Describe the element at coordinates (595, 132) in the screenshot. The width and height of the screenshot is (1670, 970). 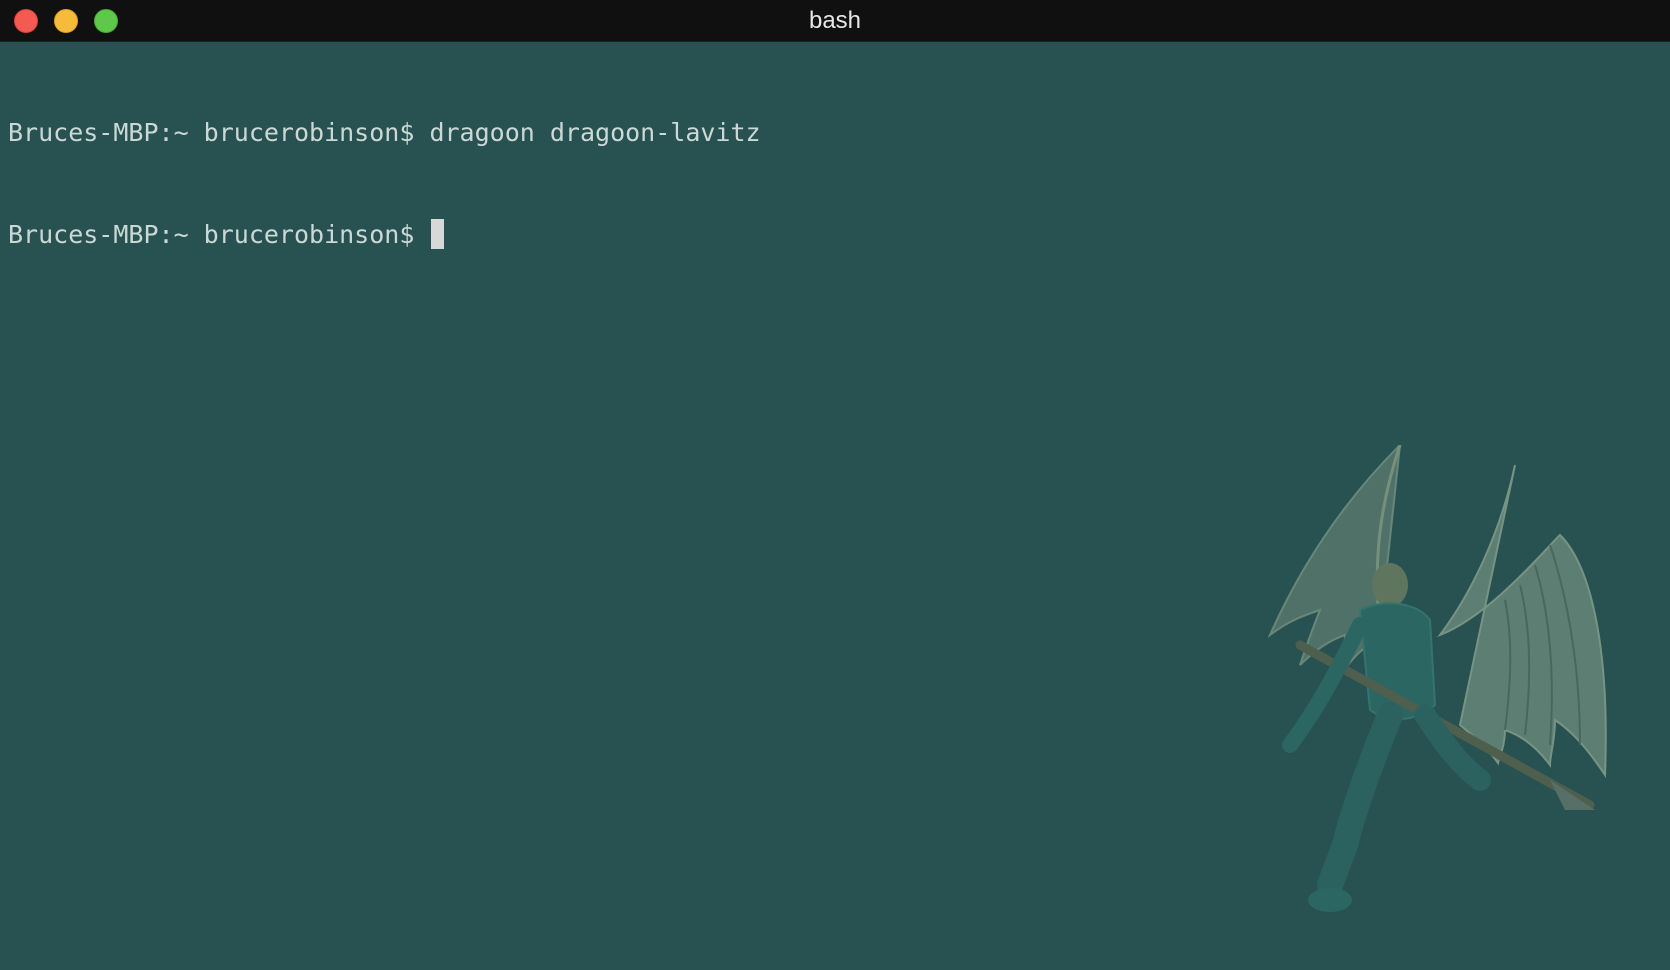
I see `command-text: dragoon dragoon-lavitz` at that location.